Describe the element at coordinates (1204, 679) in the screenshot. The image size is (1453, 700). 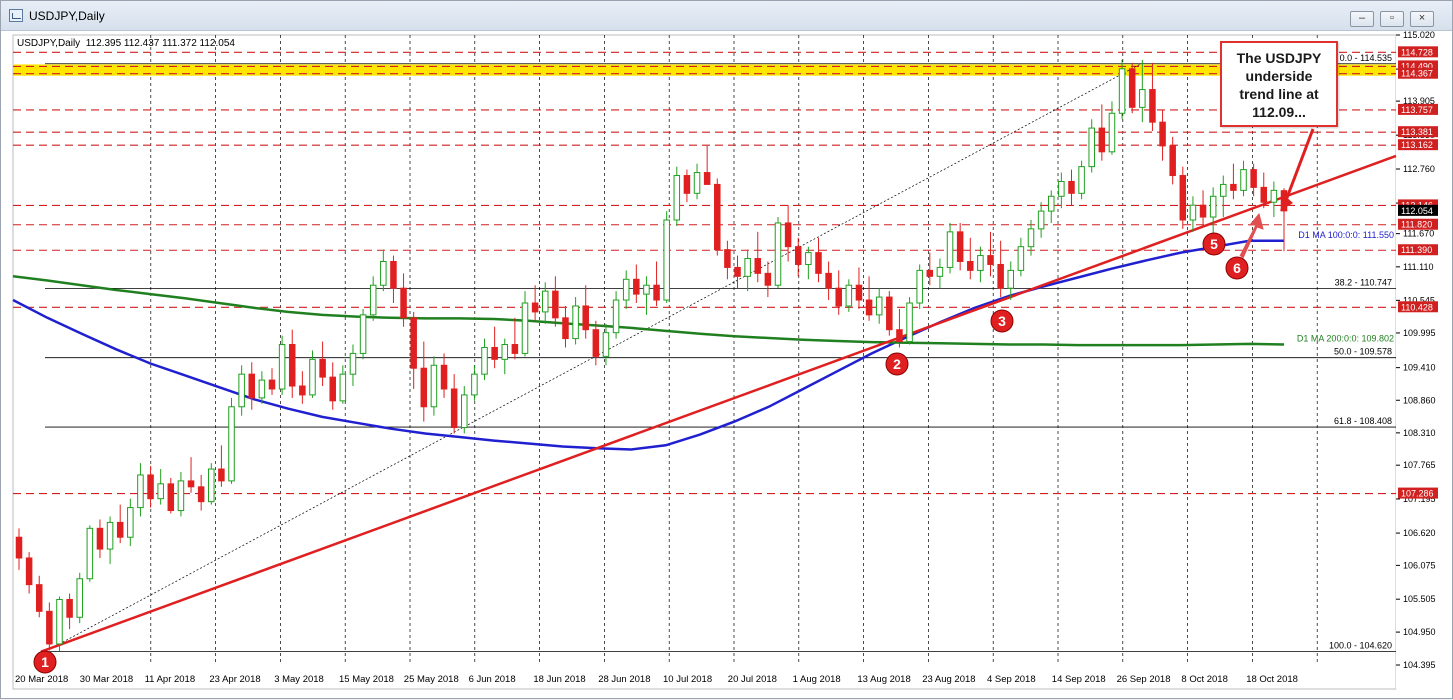
I see `date-tick-label: 8 Oct 2018` at that location.